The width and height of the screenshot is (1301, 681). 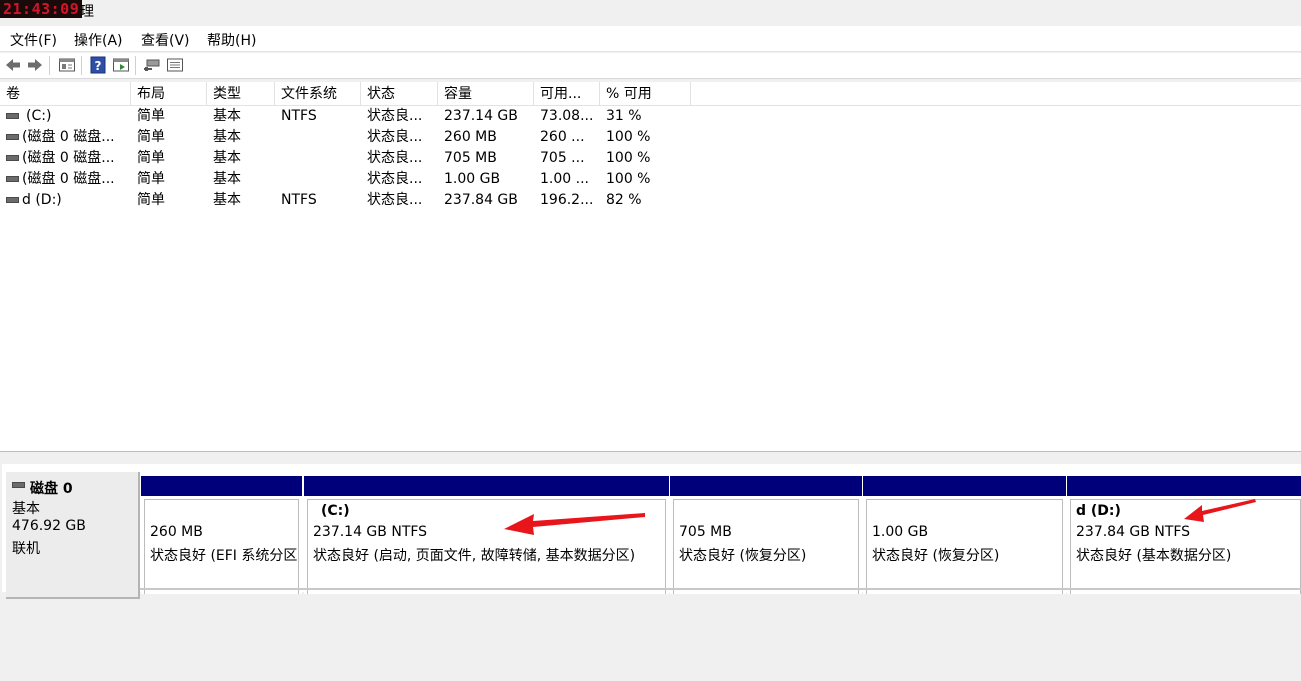 What do you see at coordinates (766, 546) in the screenshot?
I see `partition-body: 705 MB 状态良好 (恢复分区)` at bounding box center [766, 546].